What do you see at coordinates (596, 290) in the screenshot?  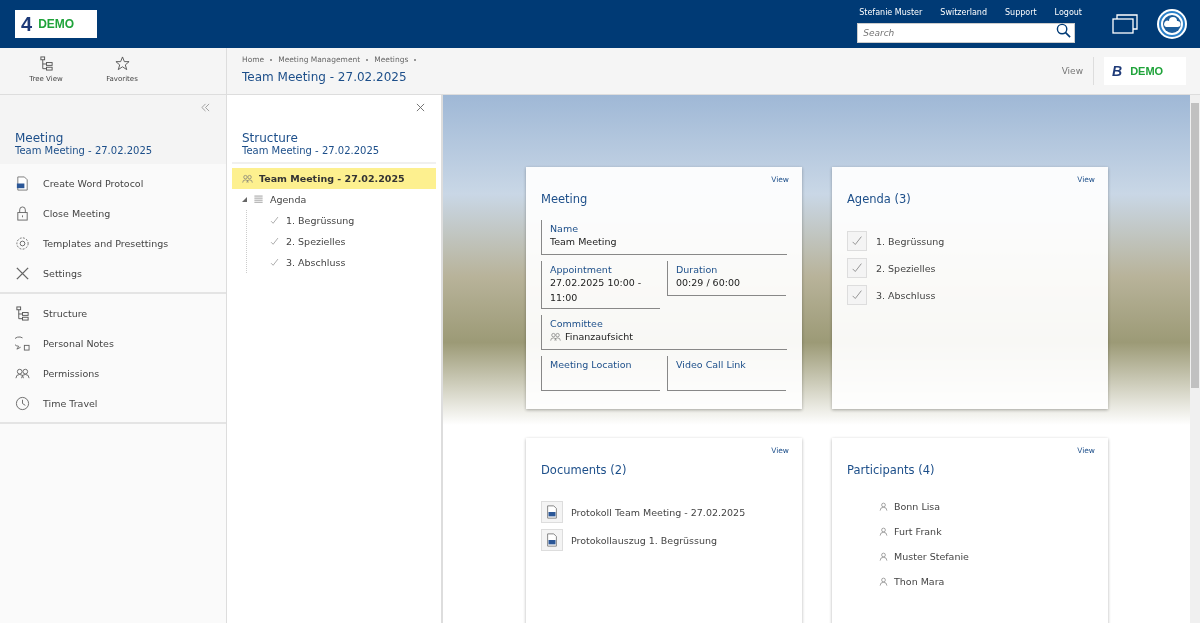 I see `field-value: 27.02.2025 10:00 - 11:00` at bounding box center [596, 290].